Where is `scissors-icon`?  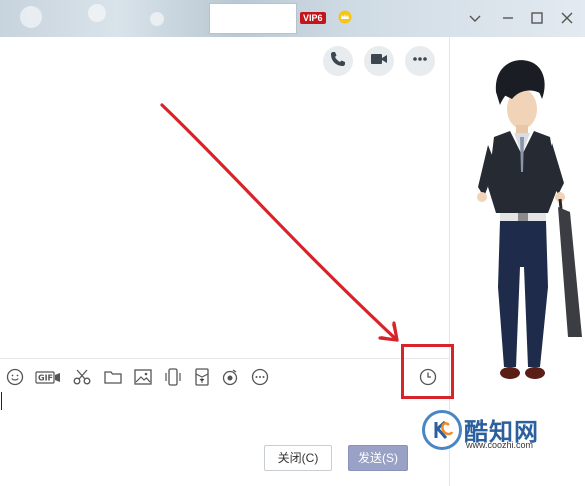
scissors-icon is located at coordinates (82, 377).